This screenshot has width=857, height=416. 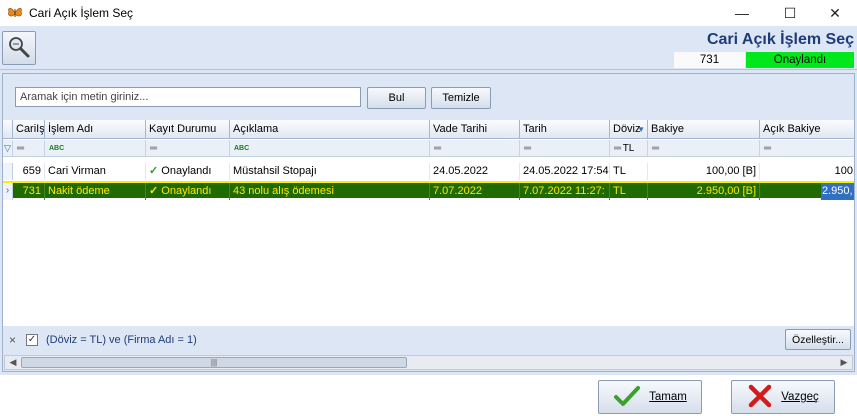 I want to click on row-indicator, so click(x=8, y=171).